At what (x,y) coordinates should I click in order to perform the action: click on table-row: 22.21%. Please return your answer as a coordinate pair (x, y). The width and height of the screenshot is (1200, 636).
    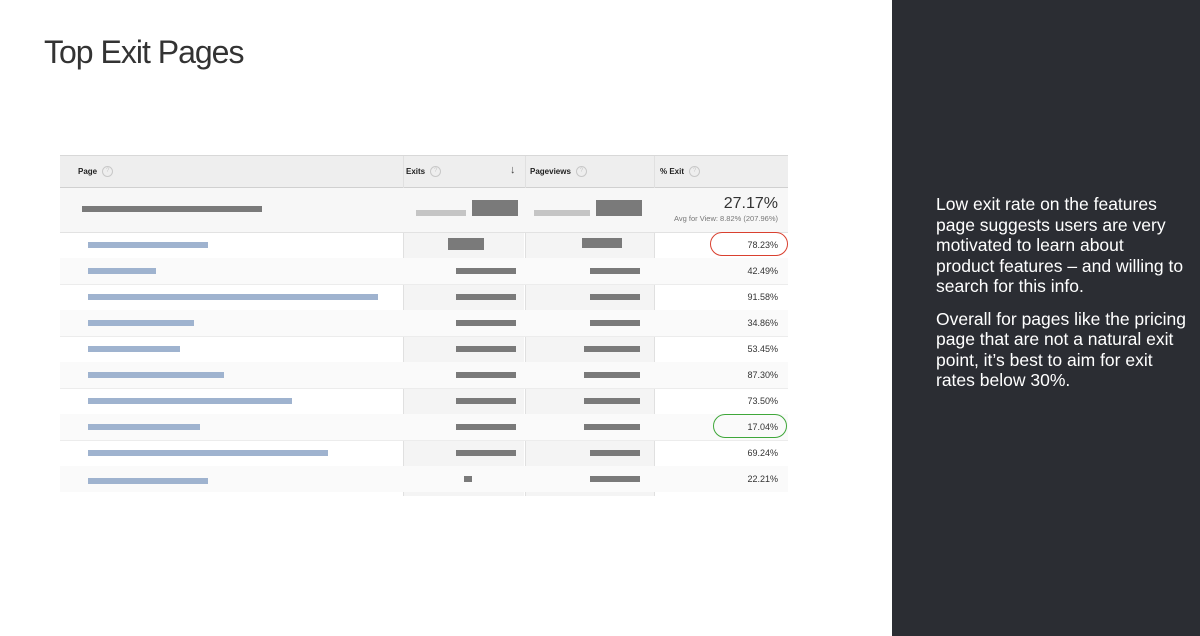
    Looking at the image, I should click on (424, 479).